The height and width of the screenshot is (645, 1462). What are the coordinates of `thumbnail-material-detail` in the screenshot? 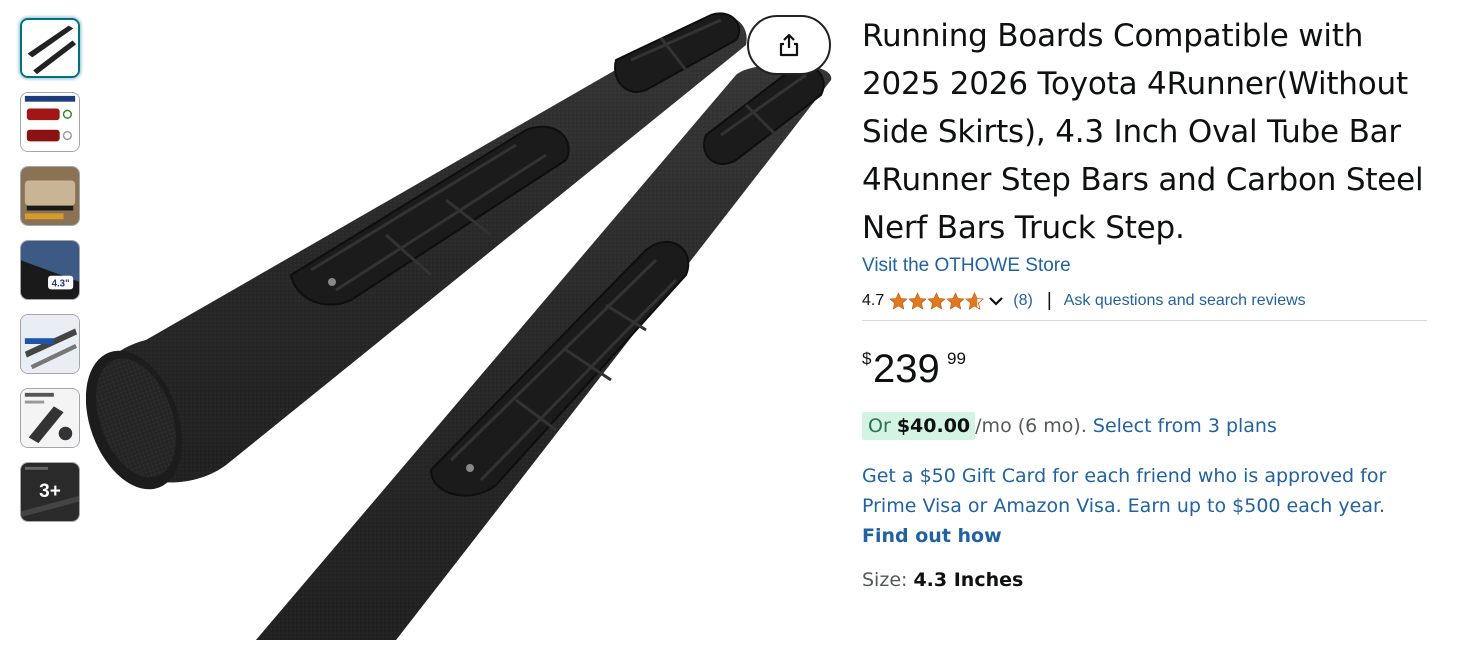 It's located at (50, 344).